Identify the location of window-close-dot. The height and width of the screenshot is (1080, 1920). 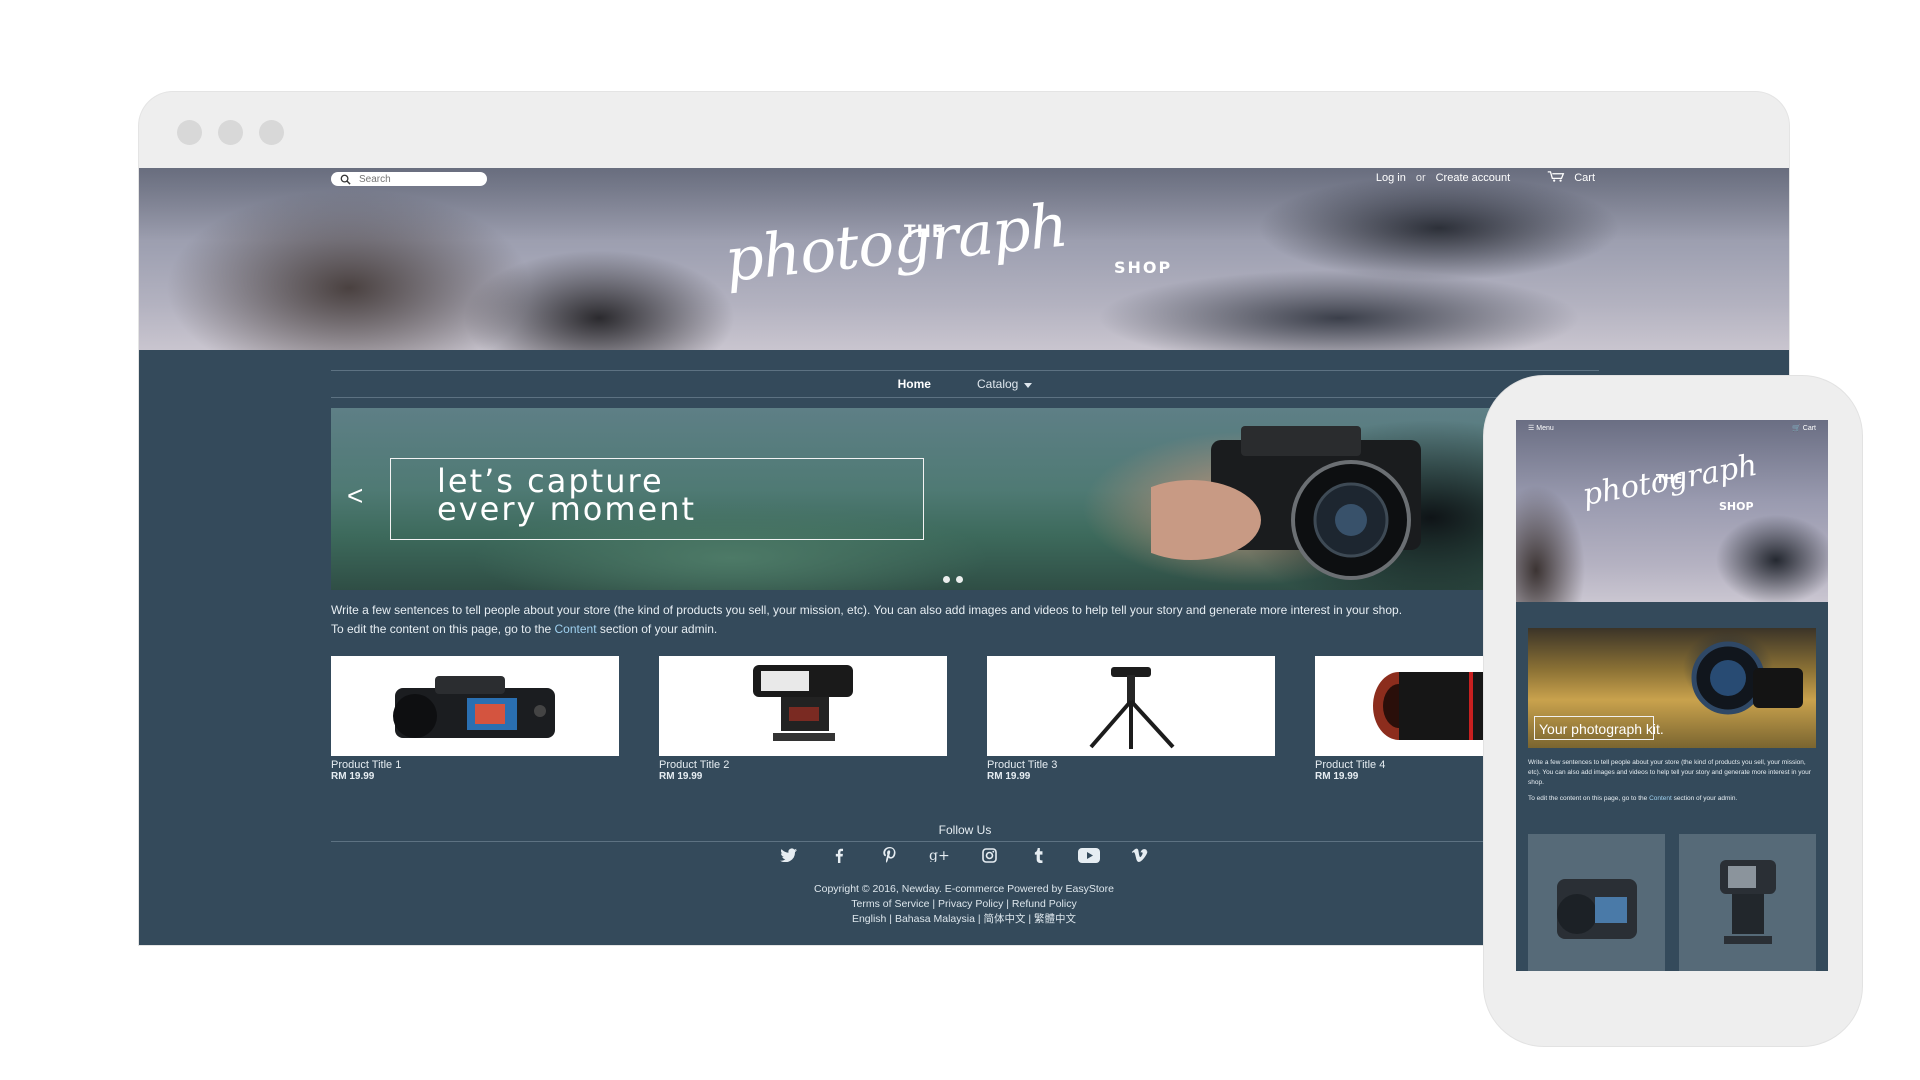
(189, 132).